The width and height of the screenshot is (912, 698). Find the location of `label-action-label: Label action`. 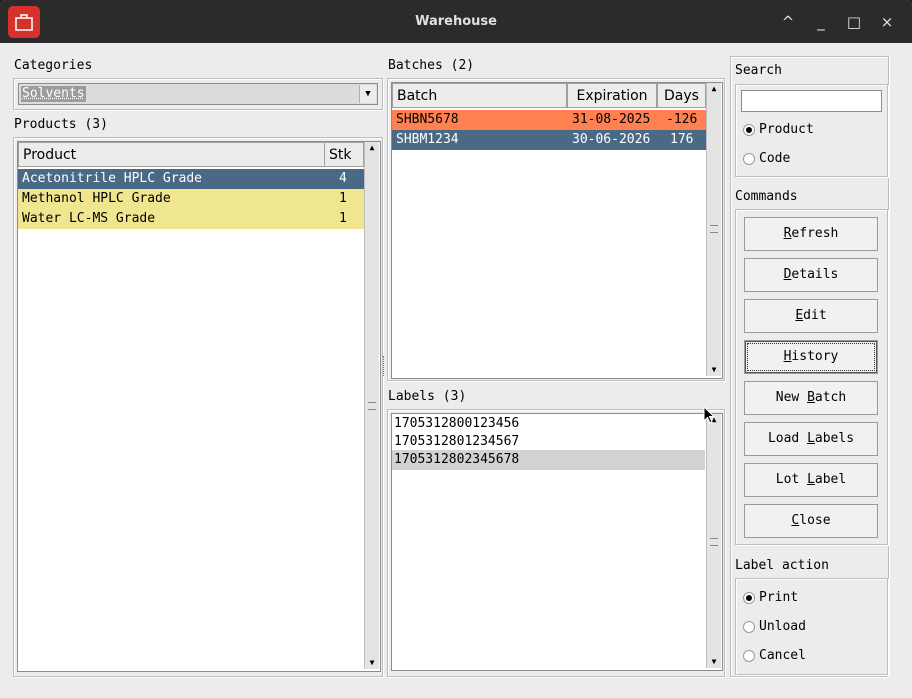

label-action-label: Label action is located at coordinates (782, 565).